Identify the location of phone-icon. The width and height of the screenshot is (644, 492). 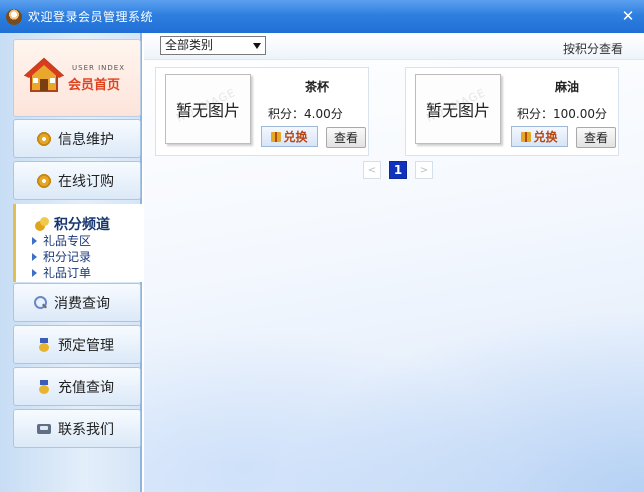
(44, 429).